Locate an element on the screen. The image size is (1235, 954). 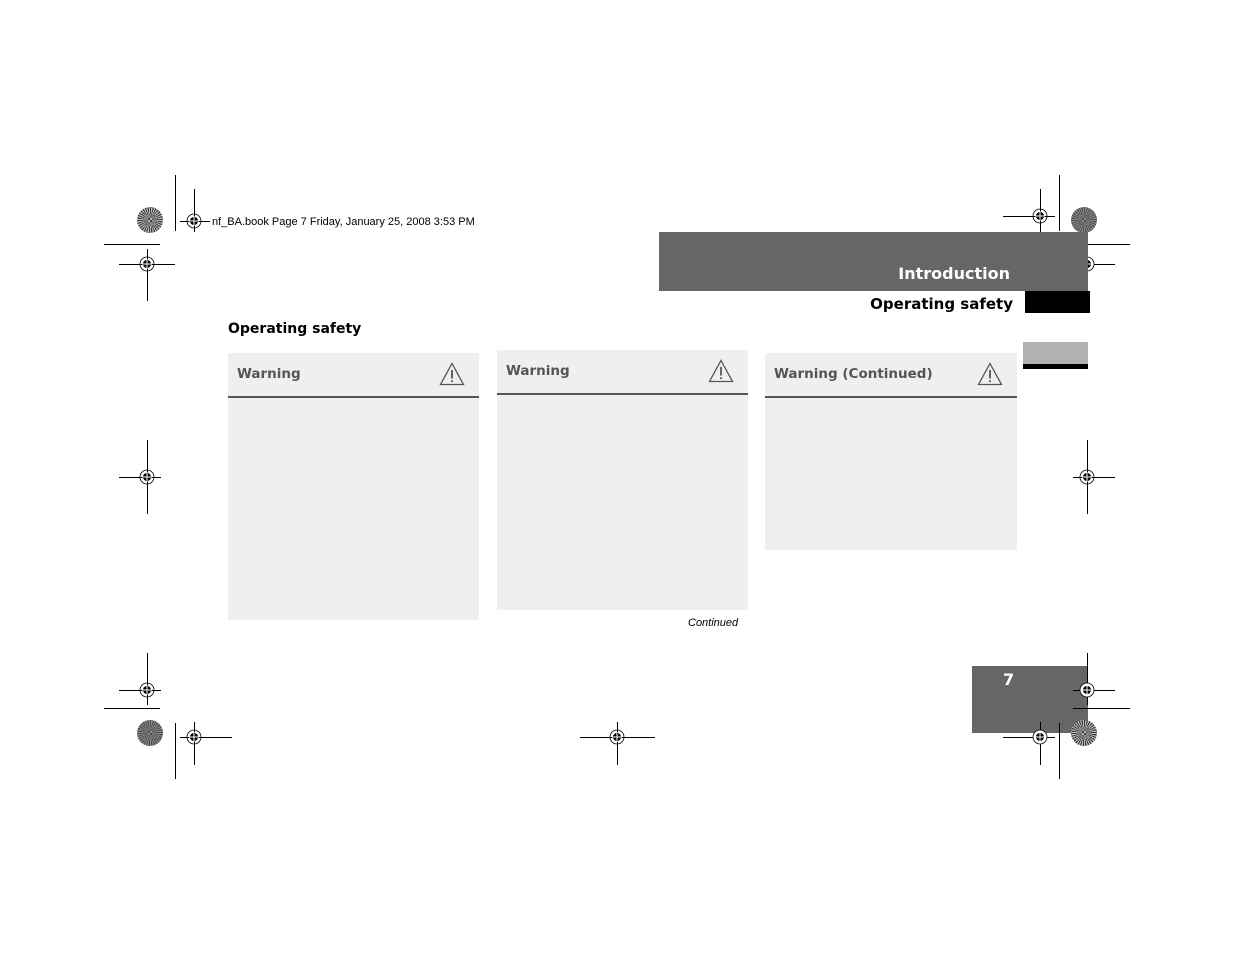
chapter-header-band: Introduction is located at coordinates (873, 261).